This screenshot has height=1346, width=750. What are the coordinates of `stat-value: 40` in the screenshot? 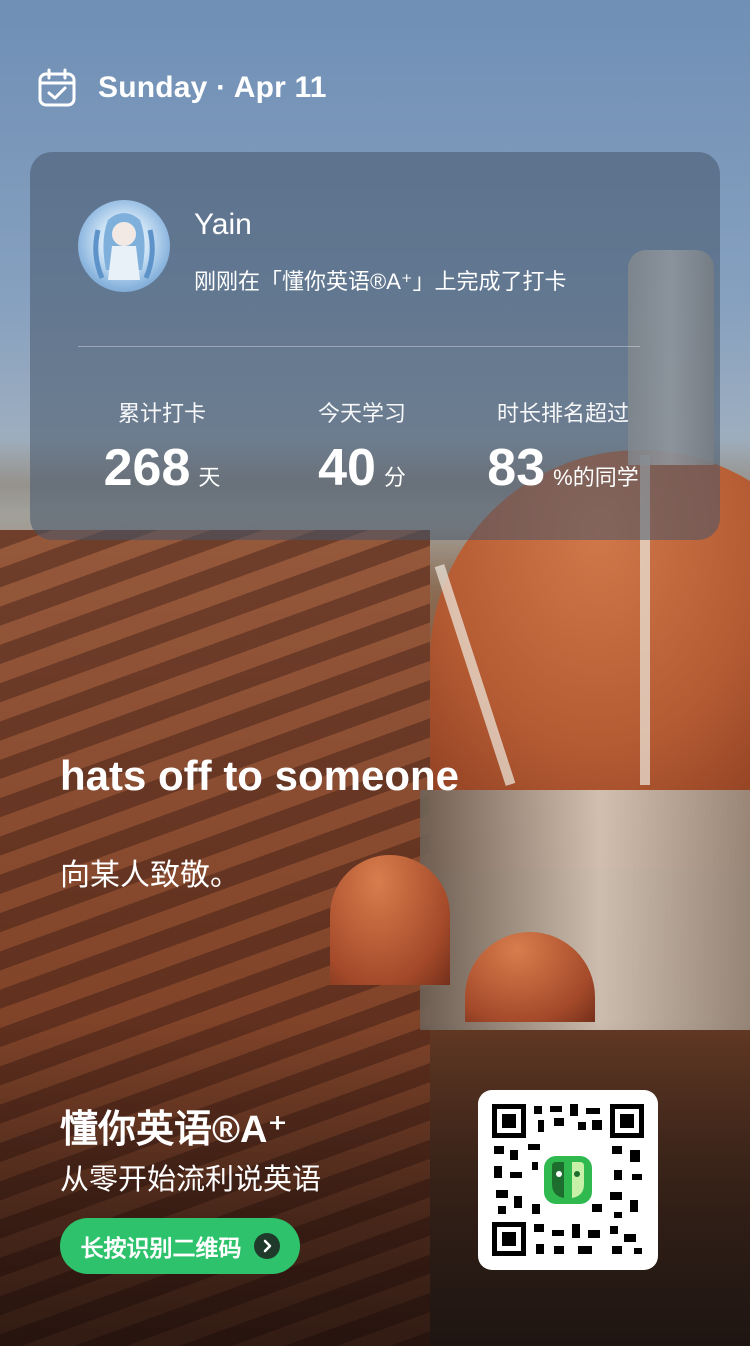 It's located at (347, 468).